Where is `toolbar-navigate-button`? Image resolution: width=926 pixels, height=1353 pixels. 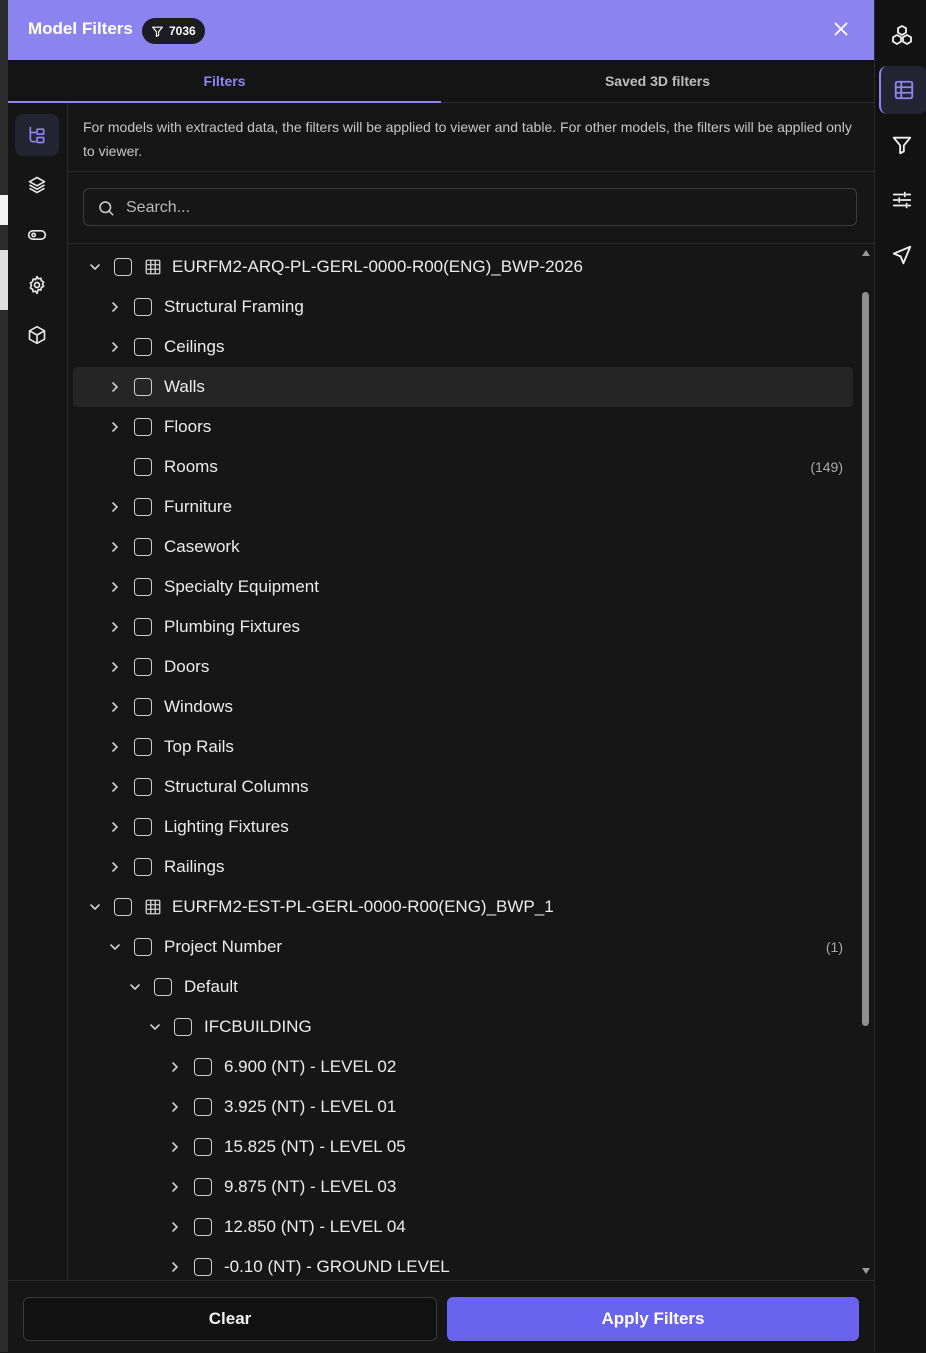 toolbar-navigate-button is located at coordinates (902, 255).